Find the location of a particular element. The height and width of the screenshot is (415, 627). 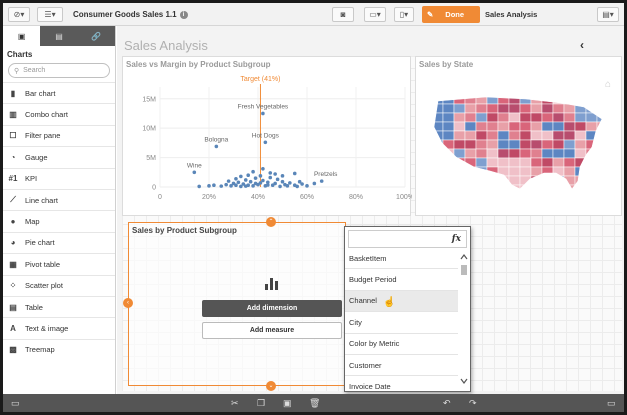

dimension-option: BasketItem is located at coordinates (401, 259).